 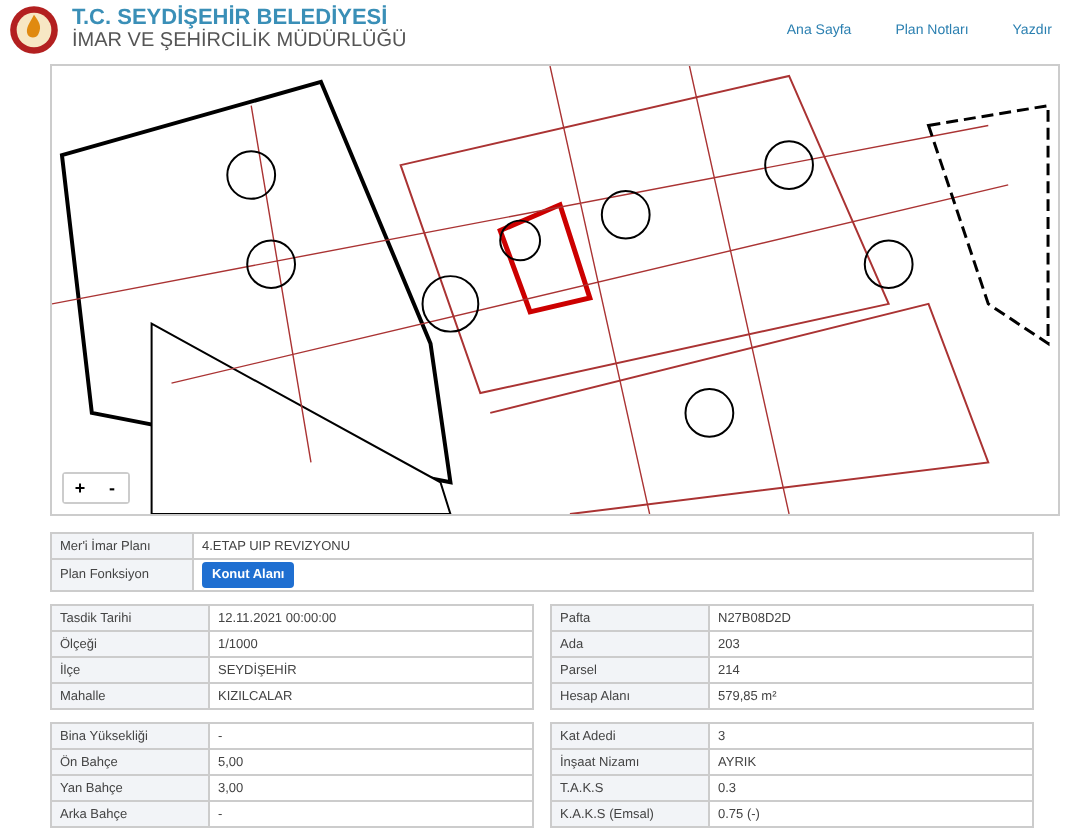 What do you see at coordinates (230, 18) in the screenshot?
I see `municipality-title: T.C. SEYDİŞEHİR BELEDİYESİ` at bounding box center [230, 18].